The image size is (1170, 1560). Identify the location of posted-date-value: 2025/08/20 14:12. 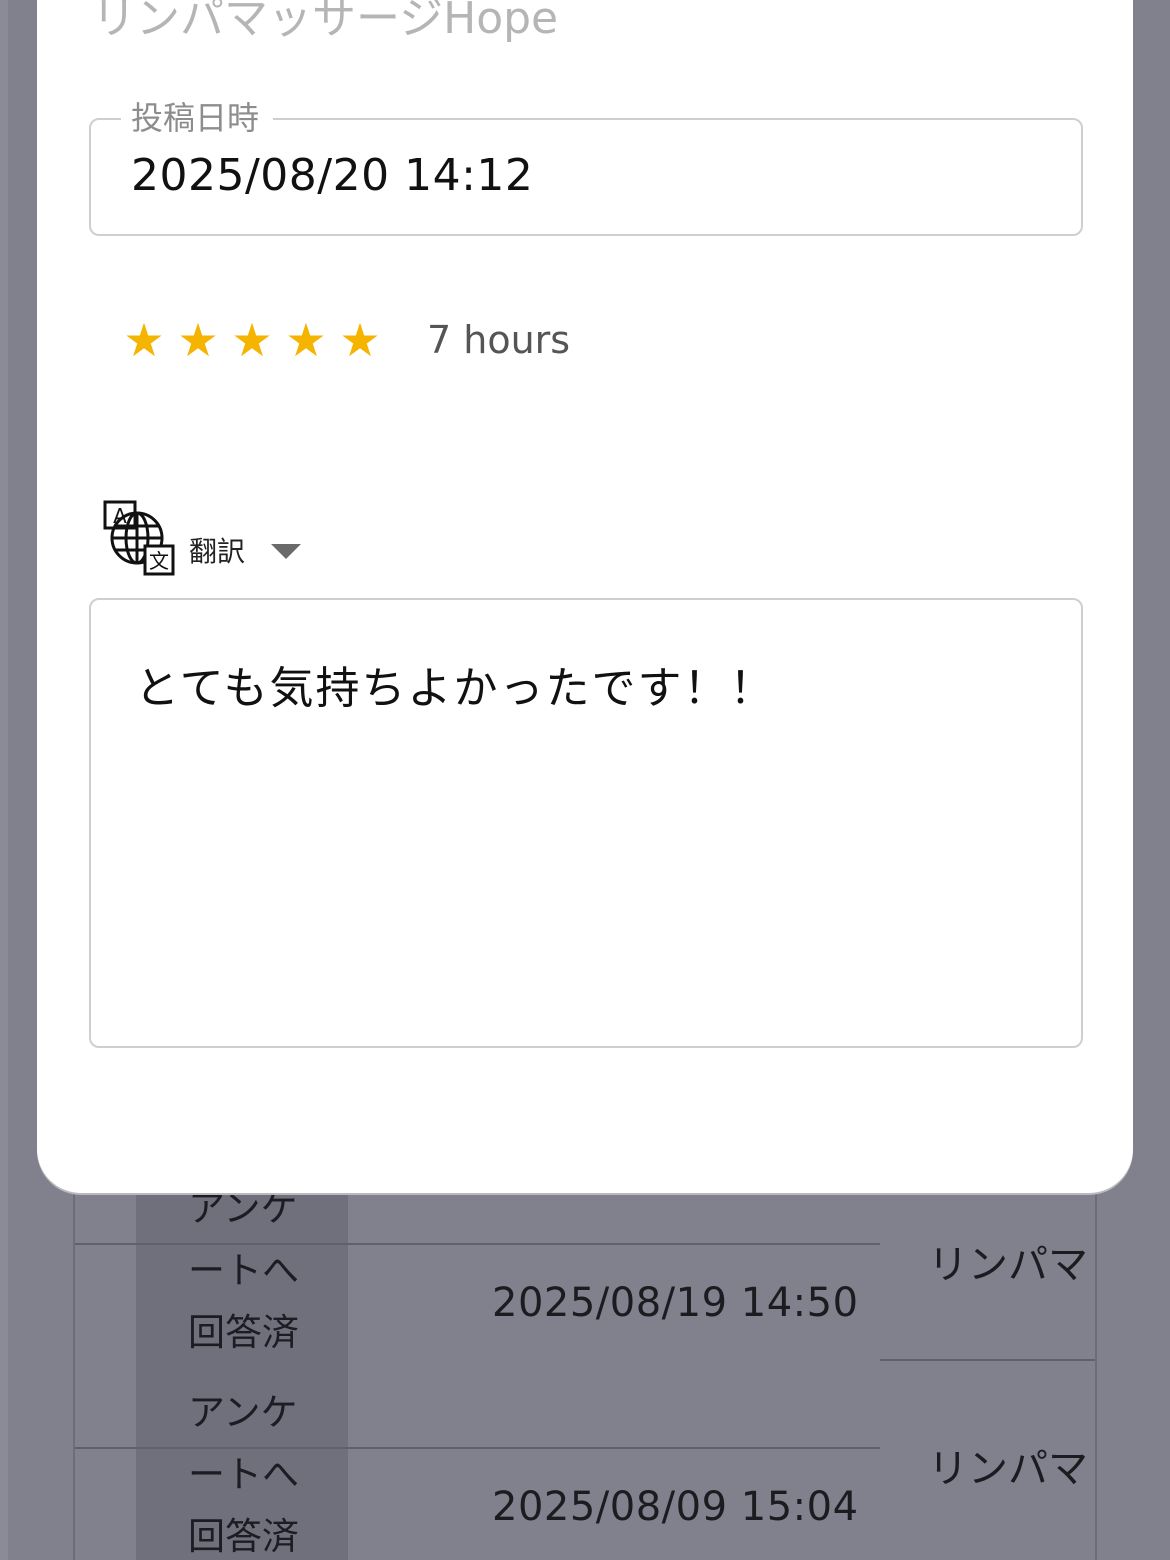
(332, 175).